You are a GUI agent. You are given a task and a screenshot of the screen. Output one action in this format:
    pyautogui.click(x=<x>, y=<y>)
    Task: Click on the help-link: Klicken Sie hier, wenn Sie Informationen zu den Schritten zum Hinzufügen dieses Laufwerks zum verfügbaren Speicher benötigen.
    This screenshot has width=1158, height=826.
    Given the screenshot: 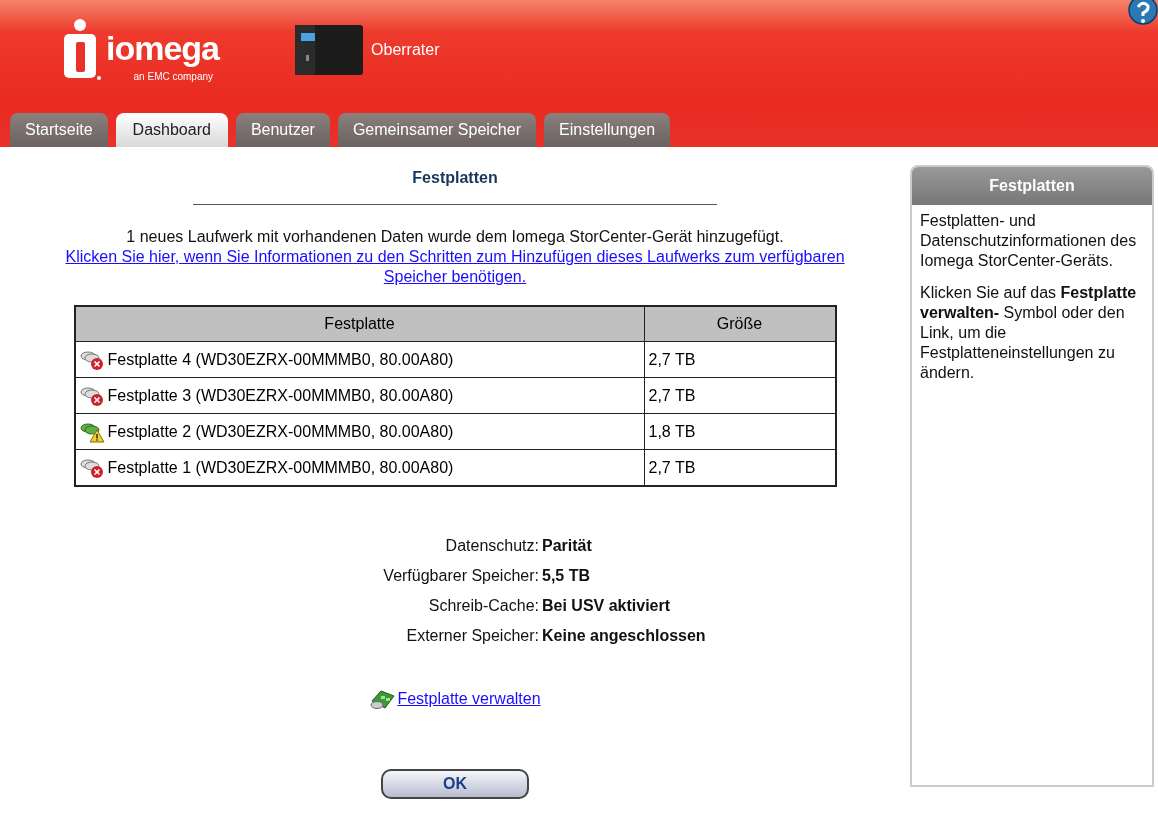 What is the action you would take?
    pyautogui.click(x=455, y=267)
    